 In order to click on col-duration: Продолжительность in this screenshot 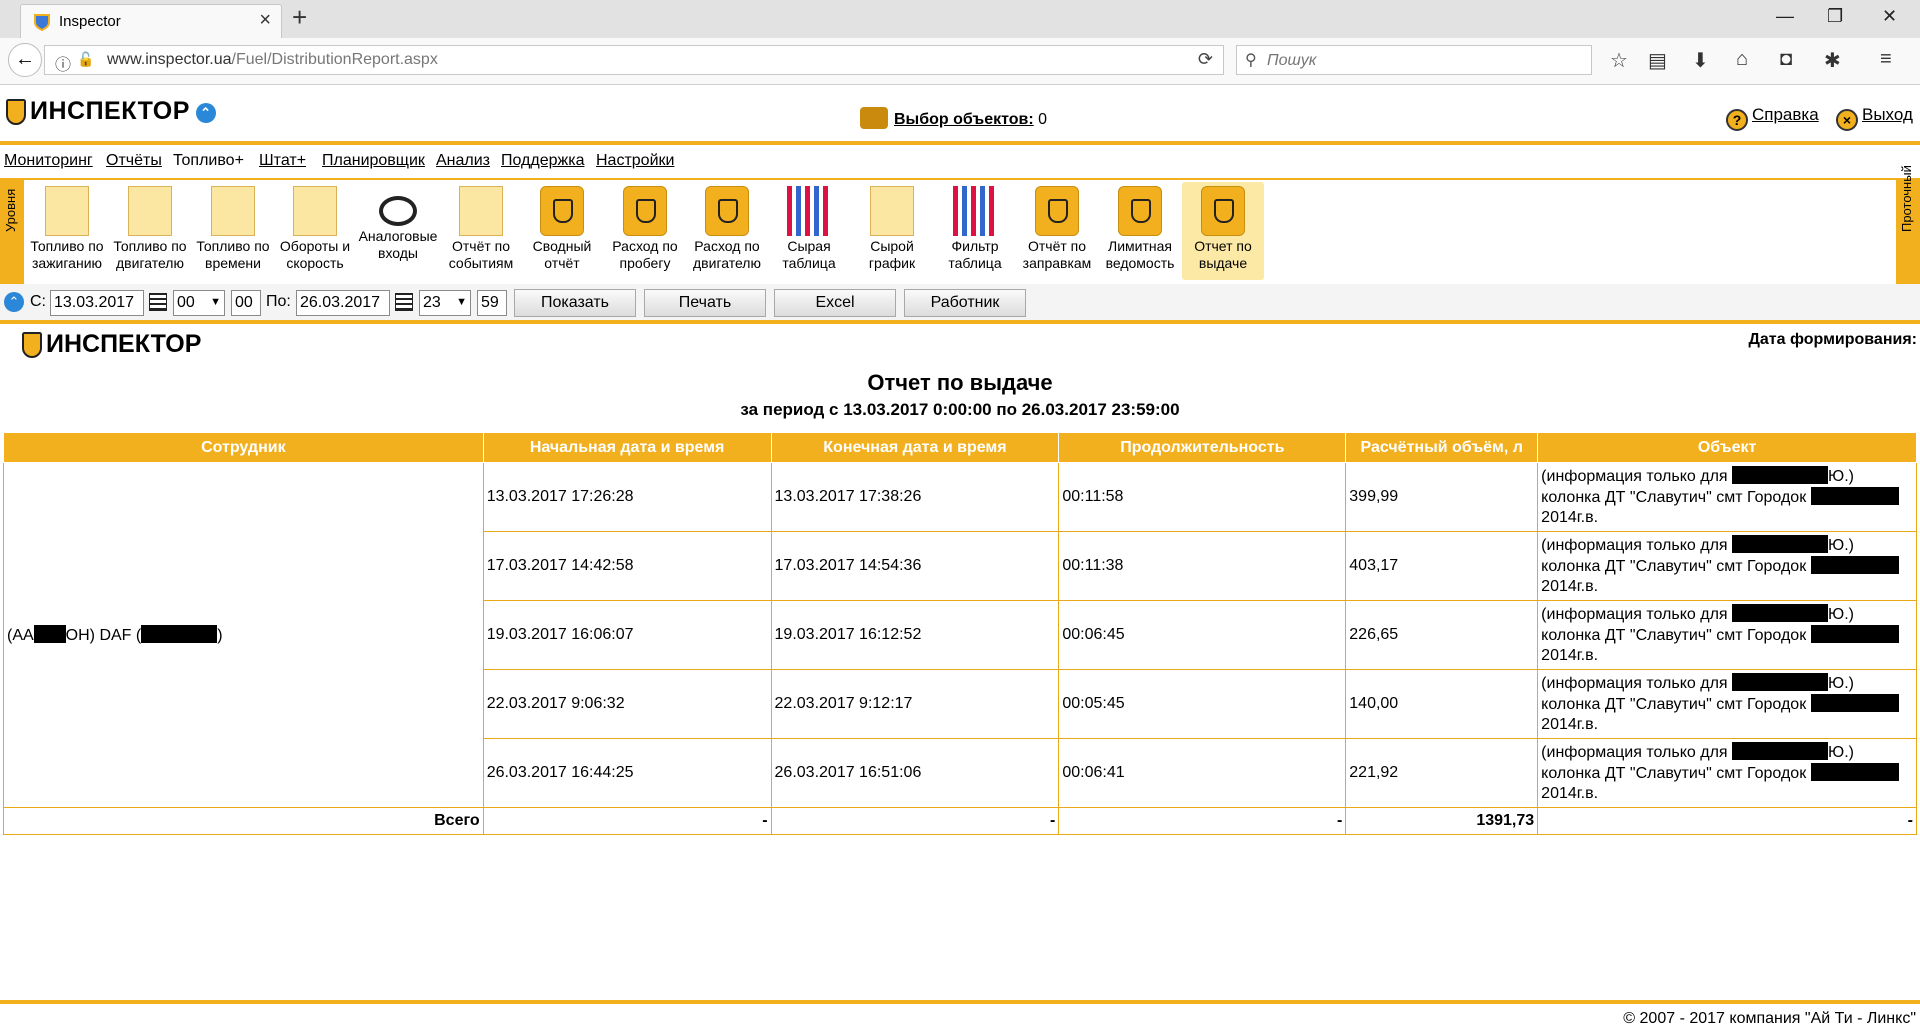, I will do `click(1202, 447)`.